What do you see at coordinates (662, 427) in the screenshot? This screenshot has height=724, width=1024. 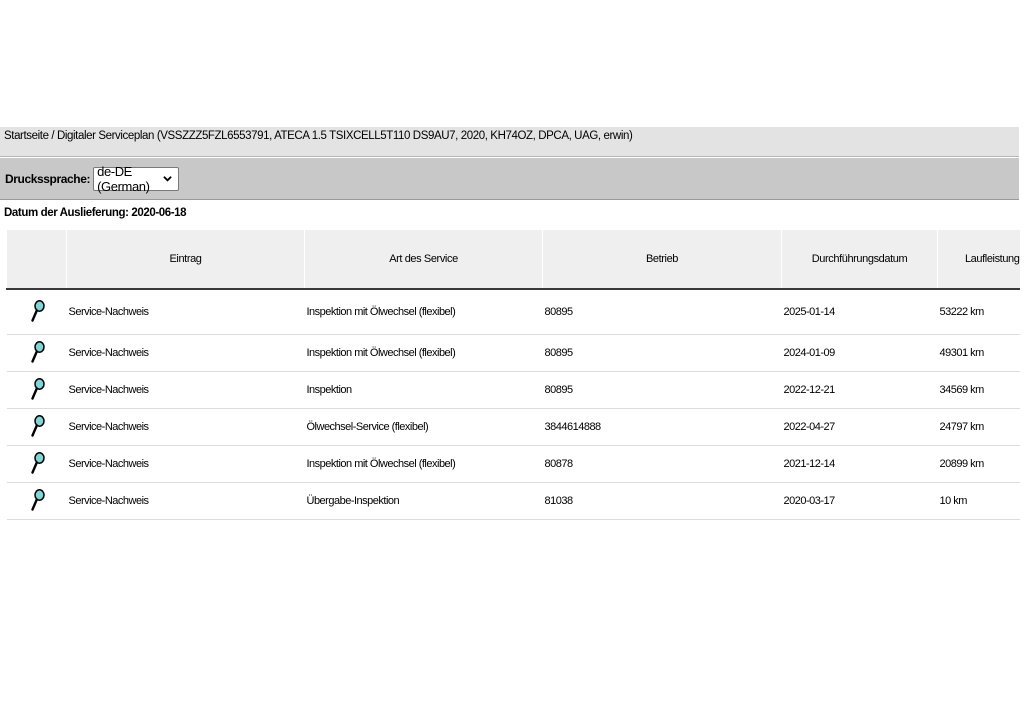 I see `cell-betrieb: 3844614888` at bounding box center [662, 427].